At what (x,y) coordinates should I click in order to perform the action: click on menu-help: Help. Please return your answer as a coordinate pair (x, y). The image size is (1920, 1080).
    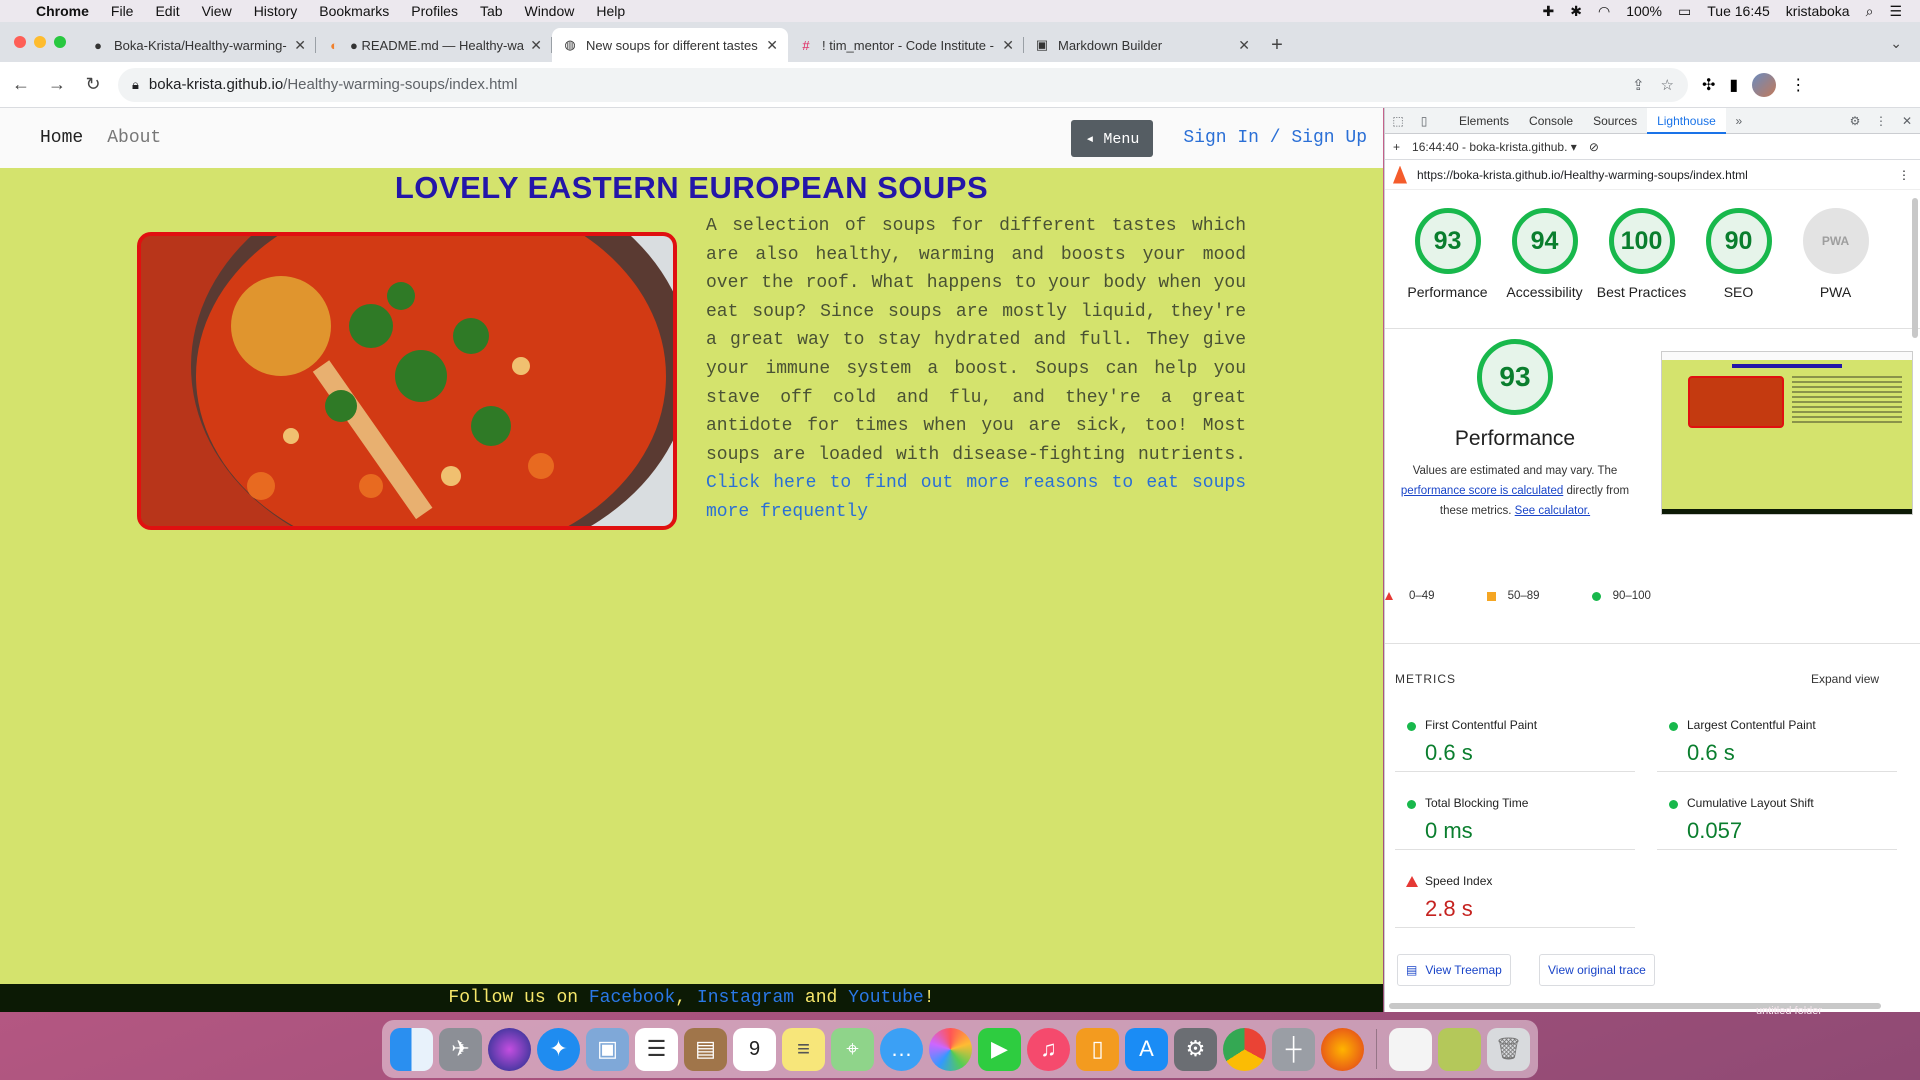
    Looking at the image, I should click on (610, 11).